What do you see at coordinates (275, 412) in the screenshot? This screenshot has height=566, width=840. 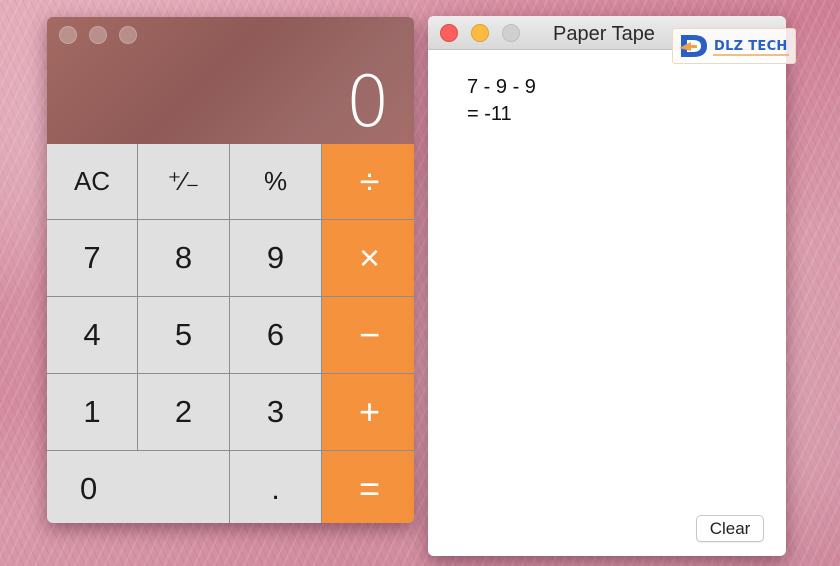 I see `digit-3-key: 3` at bounding box center [275, 412].